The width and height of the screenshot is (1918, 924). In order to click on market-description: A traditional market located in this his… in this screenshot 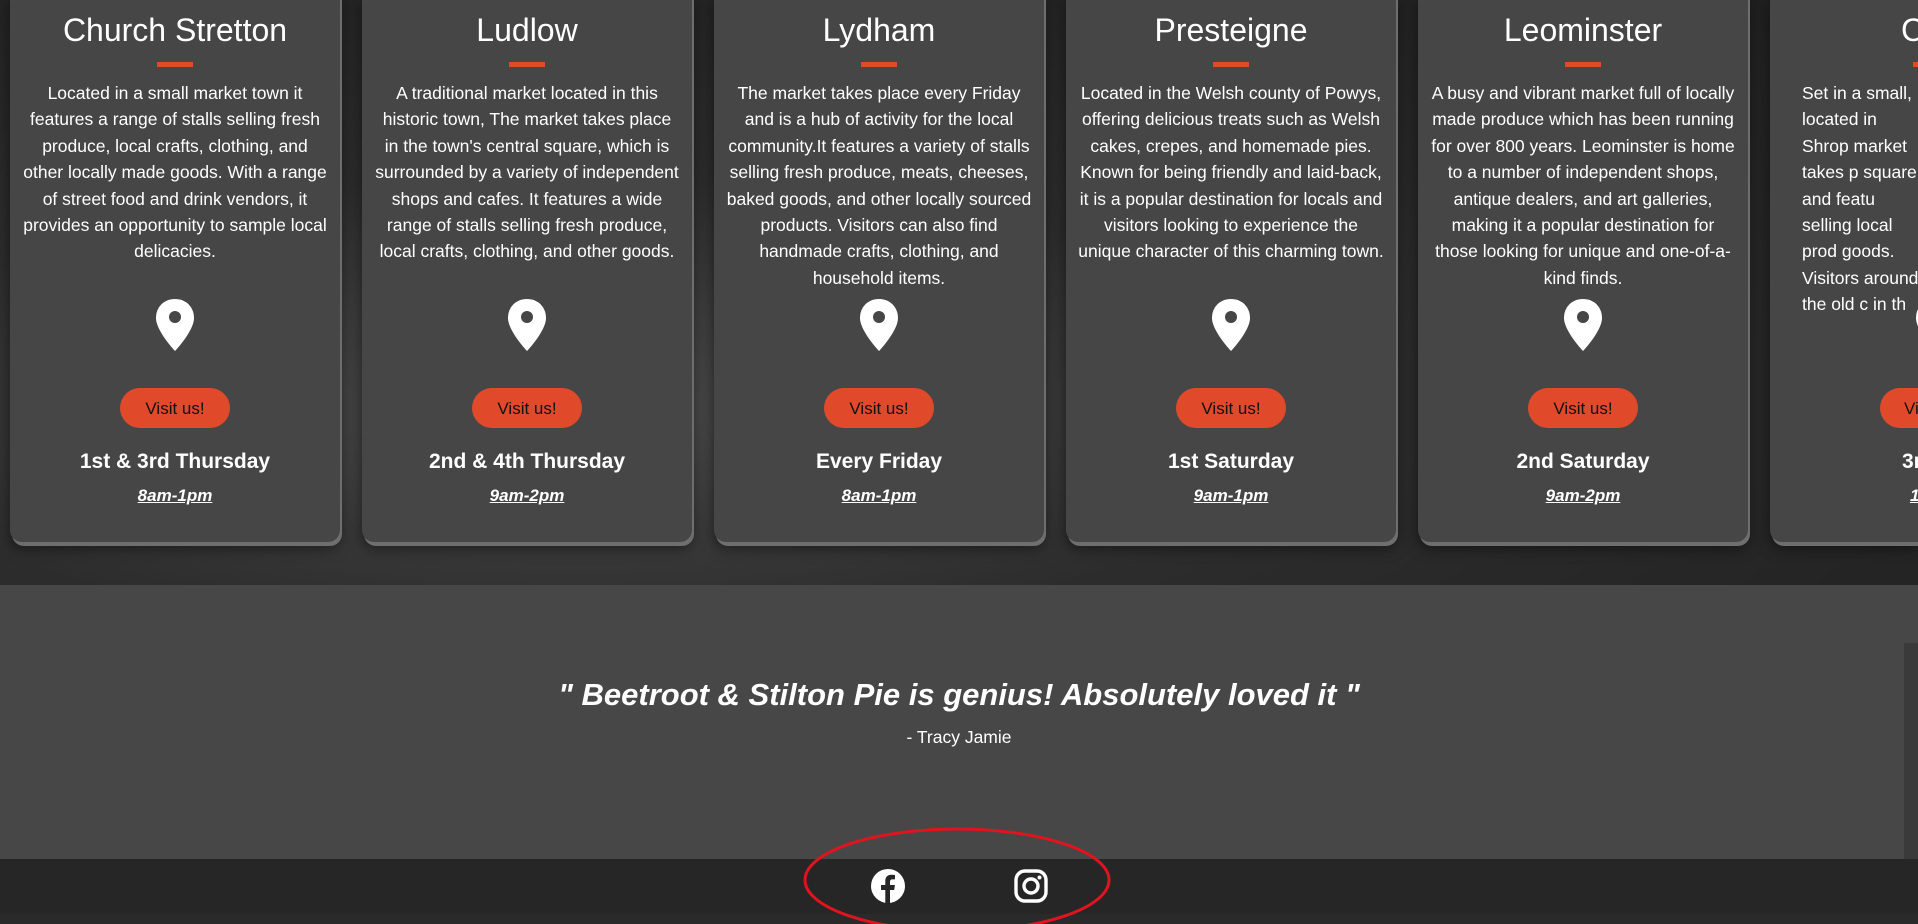, I will do `click(527, 172)`.